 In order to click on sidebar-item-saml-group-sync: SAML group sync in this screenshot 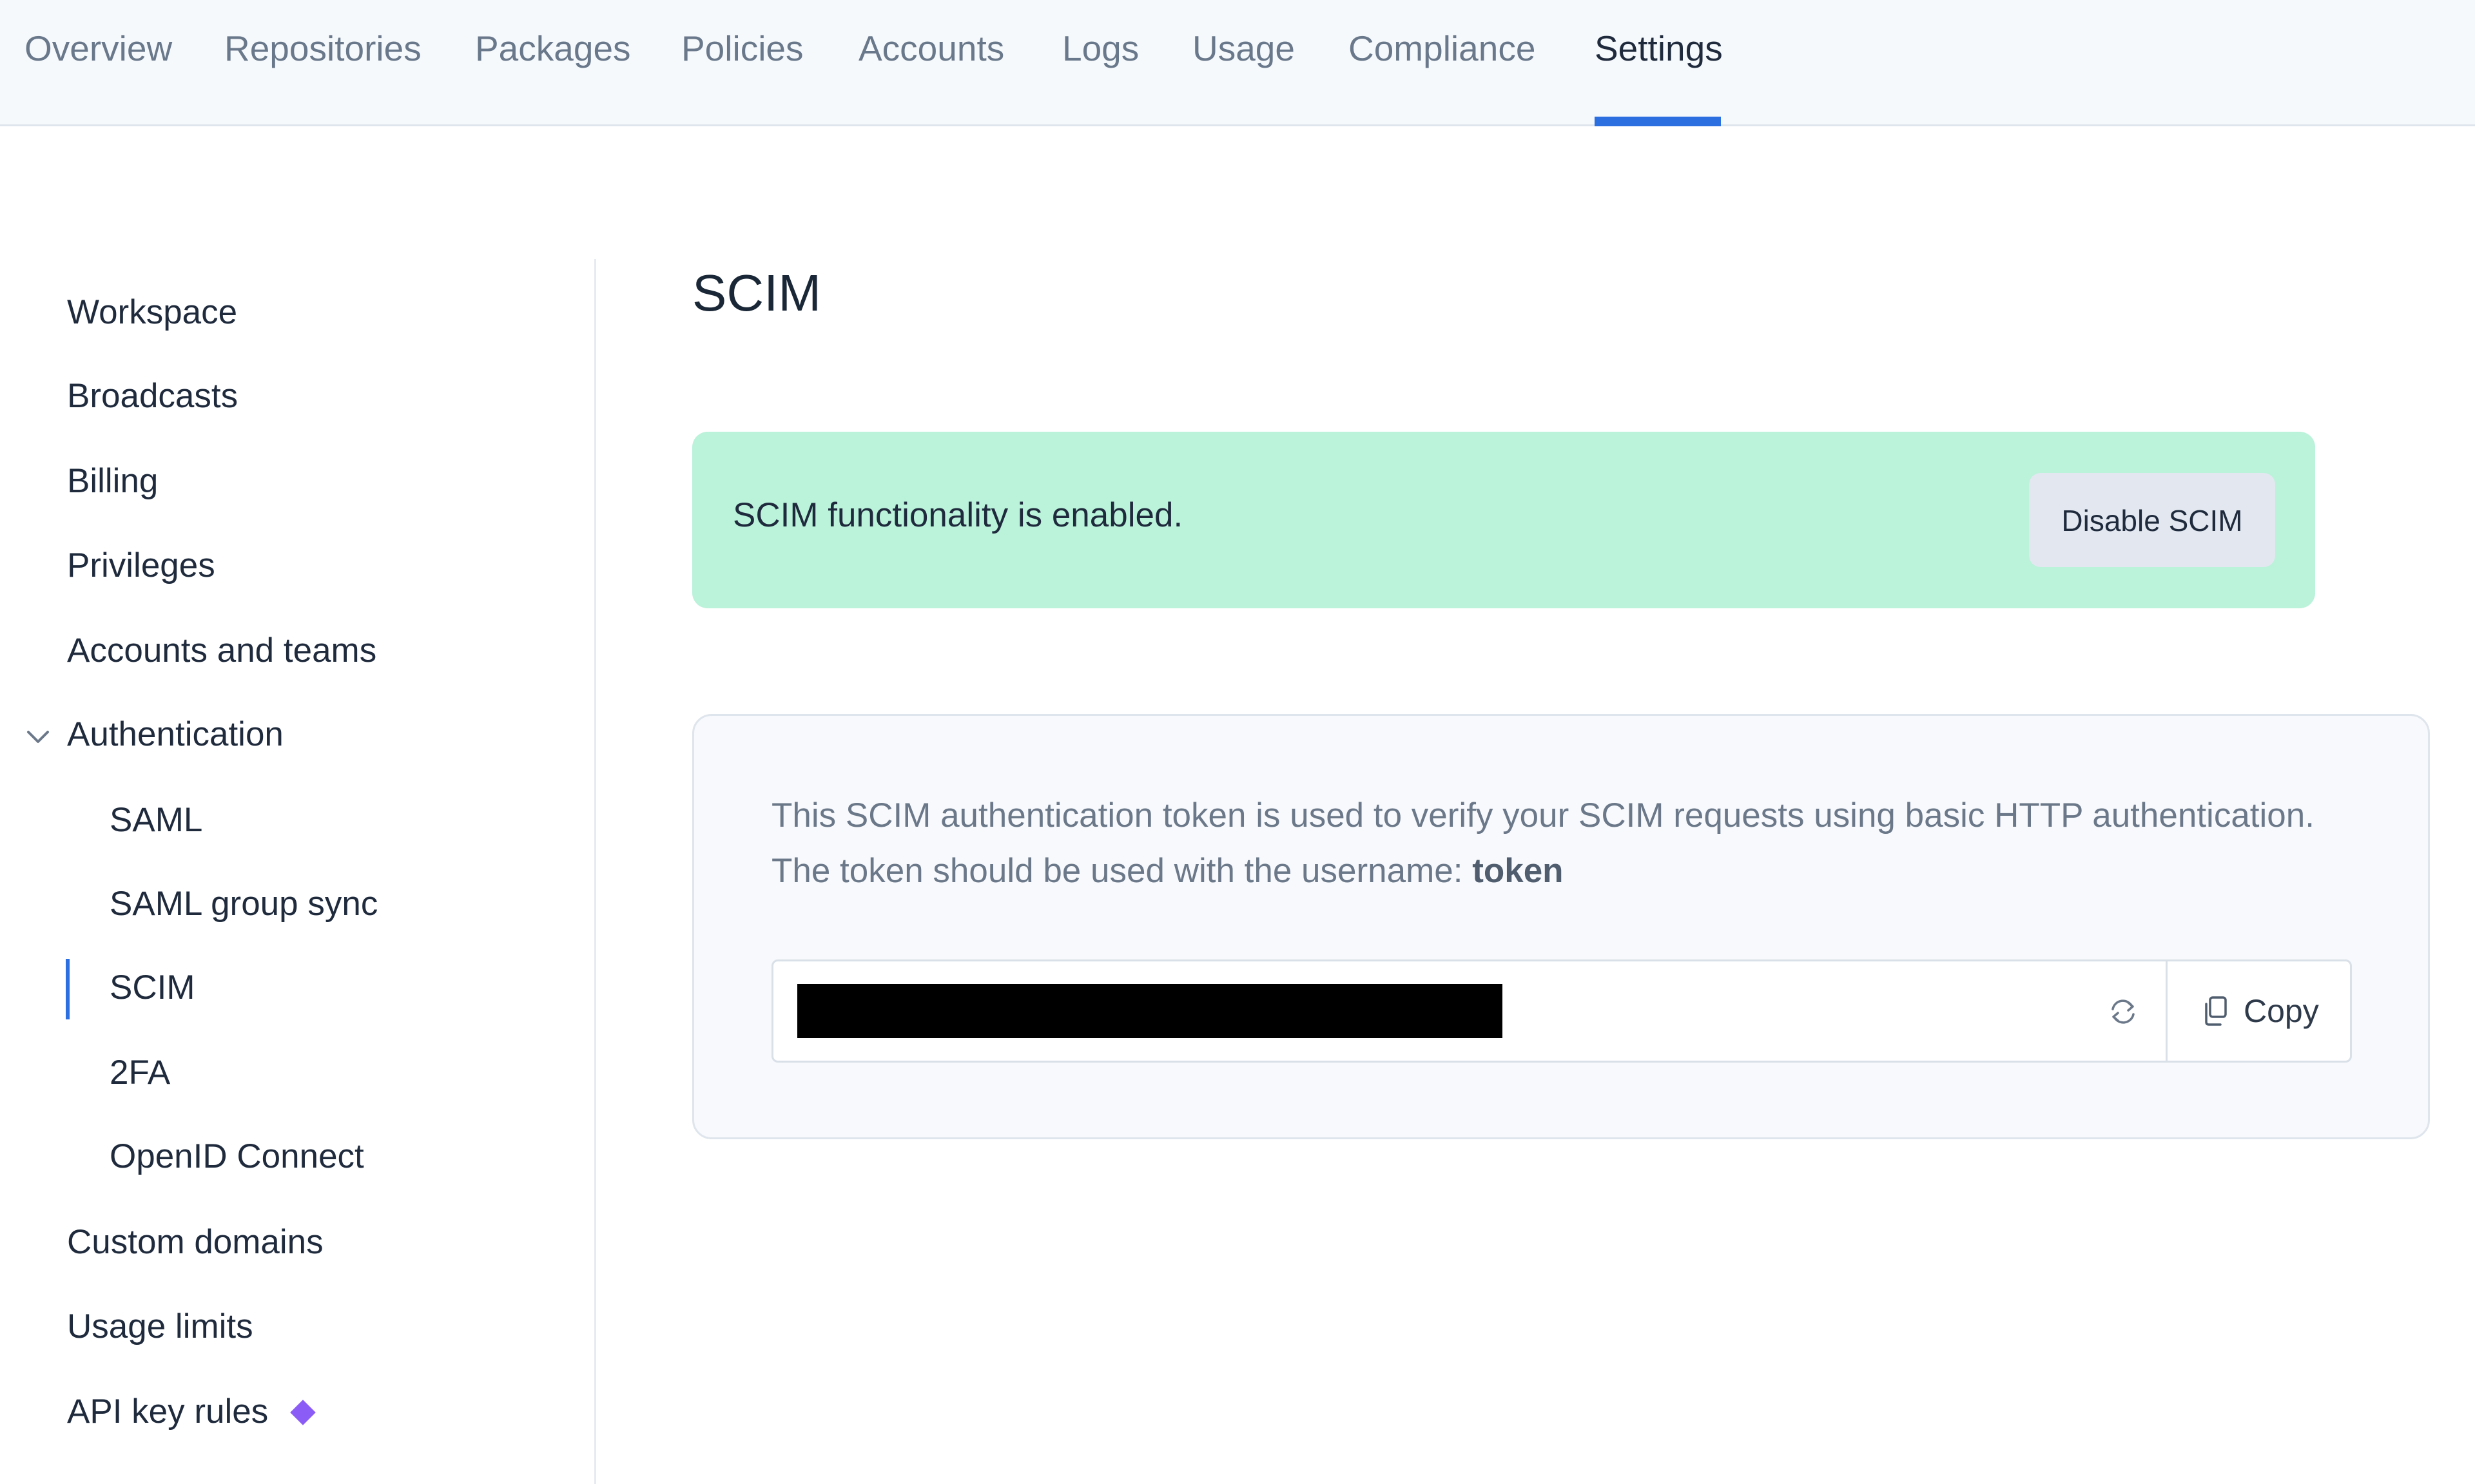, I will do `click(244, 904)`.